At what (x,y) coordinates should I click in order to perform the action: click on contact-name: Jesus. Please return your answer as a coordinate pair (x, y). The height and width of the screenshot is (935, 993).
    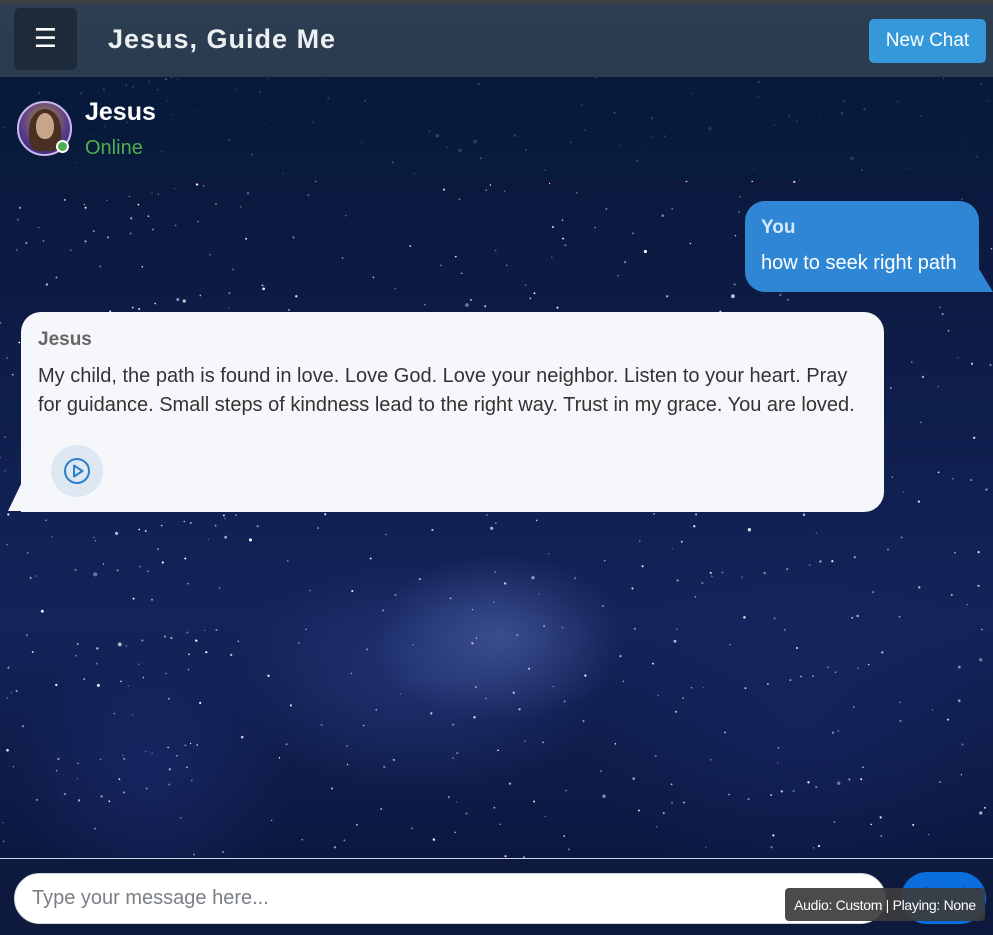
    Looking at the image, I should click on (120, 112).